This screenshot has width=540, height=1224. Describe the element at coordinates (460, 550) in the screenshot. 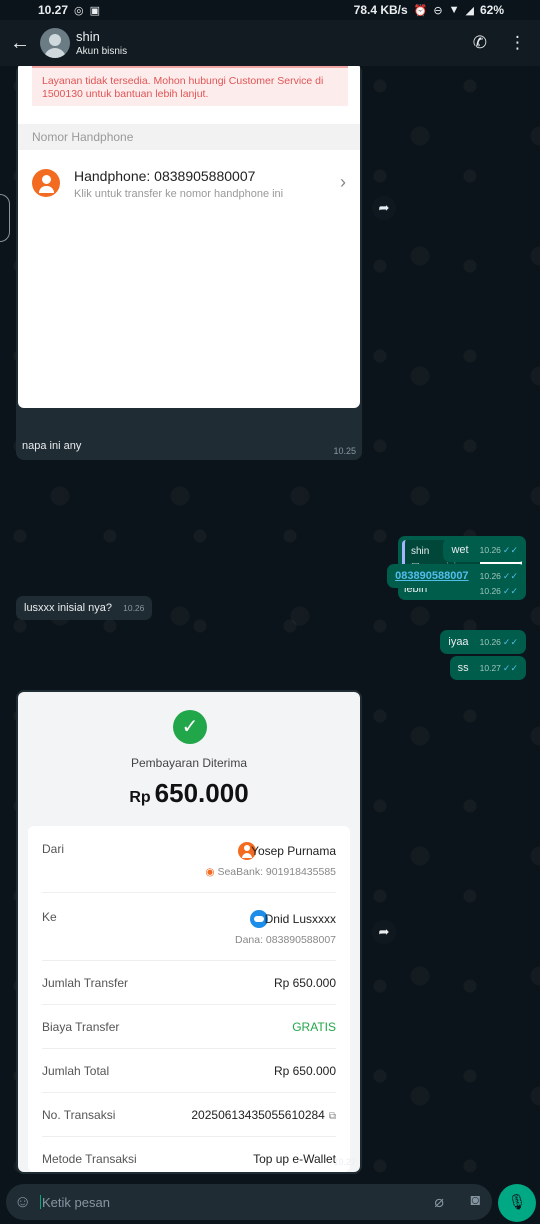

I see `message-text: wet` at that location.